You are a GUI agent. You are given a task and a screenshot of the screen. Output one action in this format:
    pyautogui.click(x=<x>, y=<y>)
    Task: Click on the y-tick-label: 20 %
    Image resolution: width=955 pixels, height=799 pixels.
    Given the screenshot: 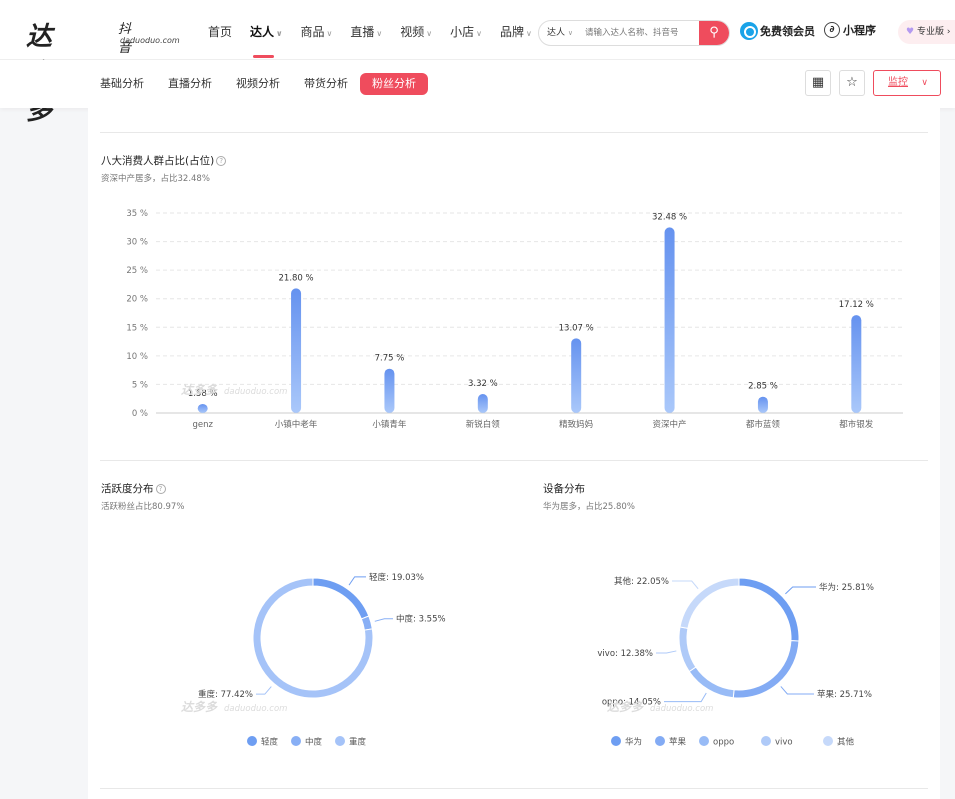 What is the action you would take?
    pyautogui.click(x=137, y=300)
    